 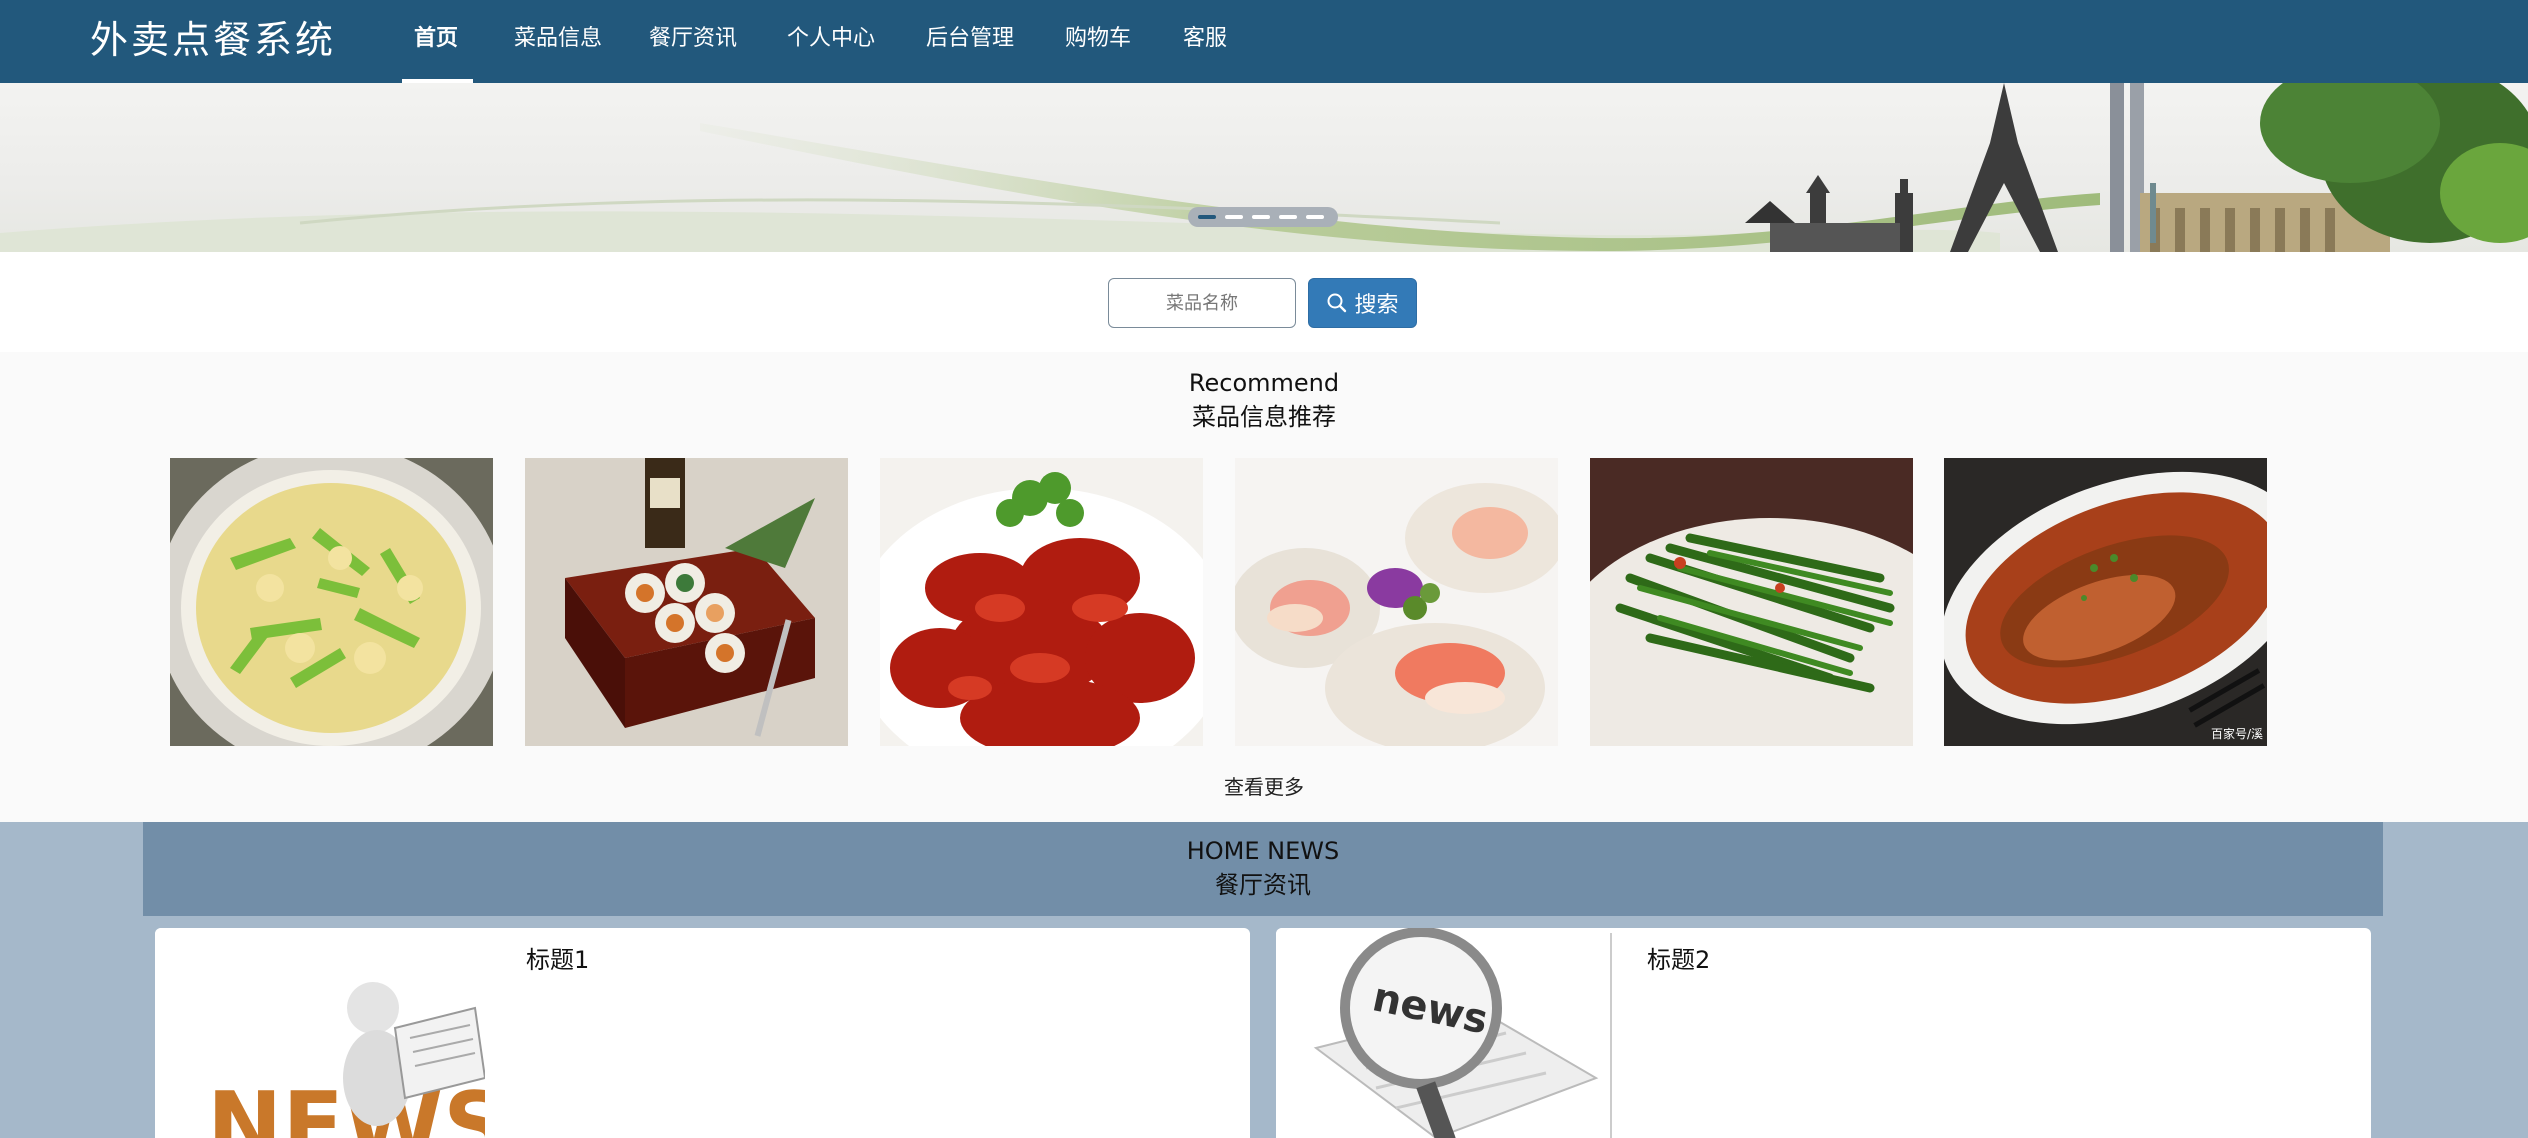 What do you see at coordinates (1202, 303) in the screenshot?
I see `dish-name-search-input` at bounding box center [1202, 303].